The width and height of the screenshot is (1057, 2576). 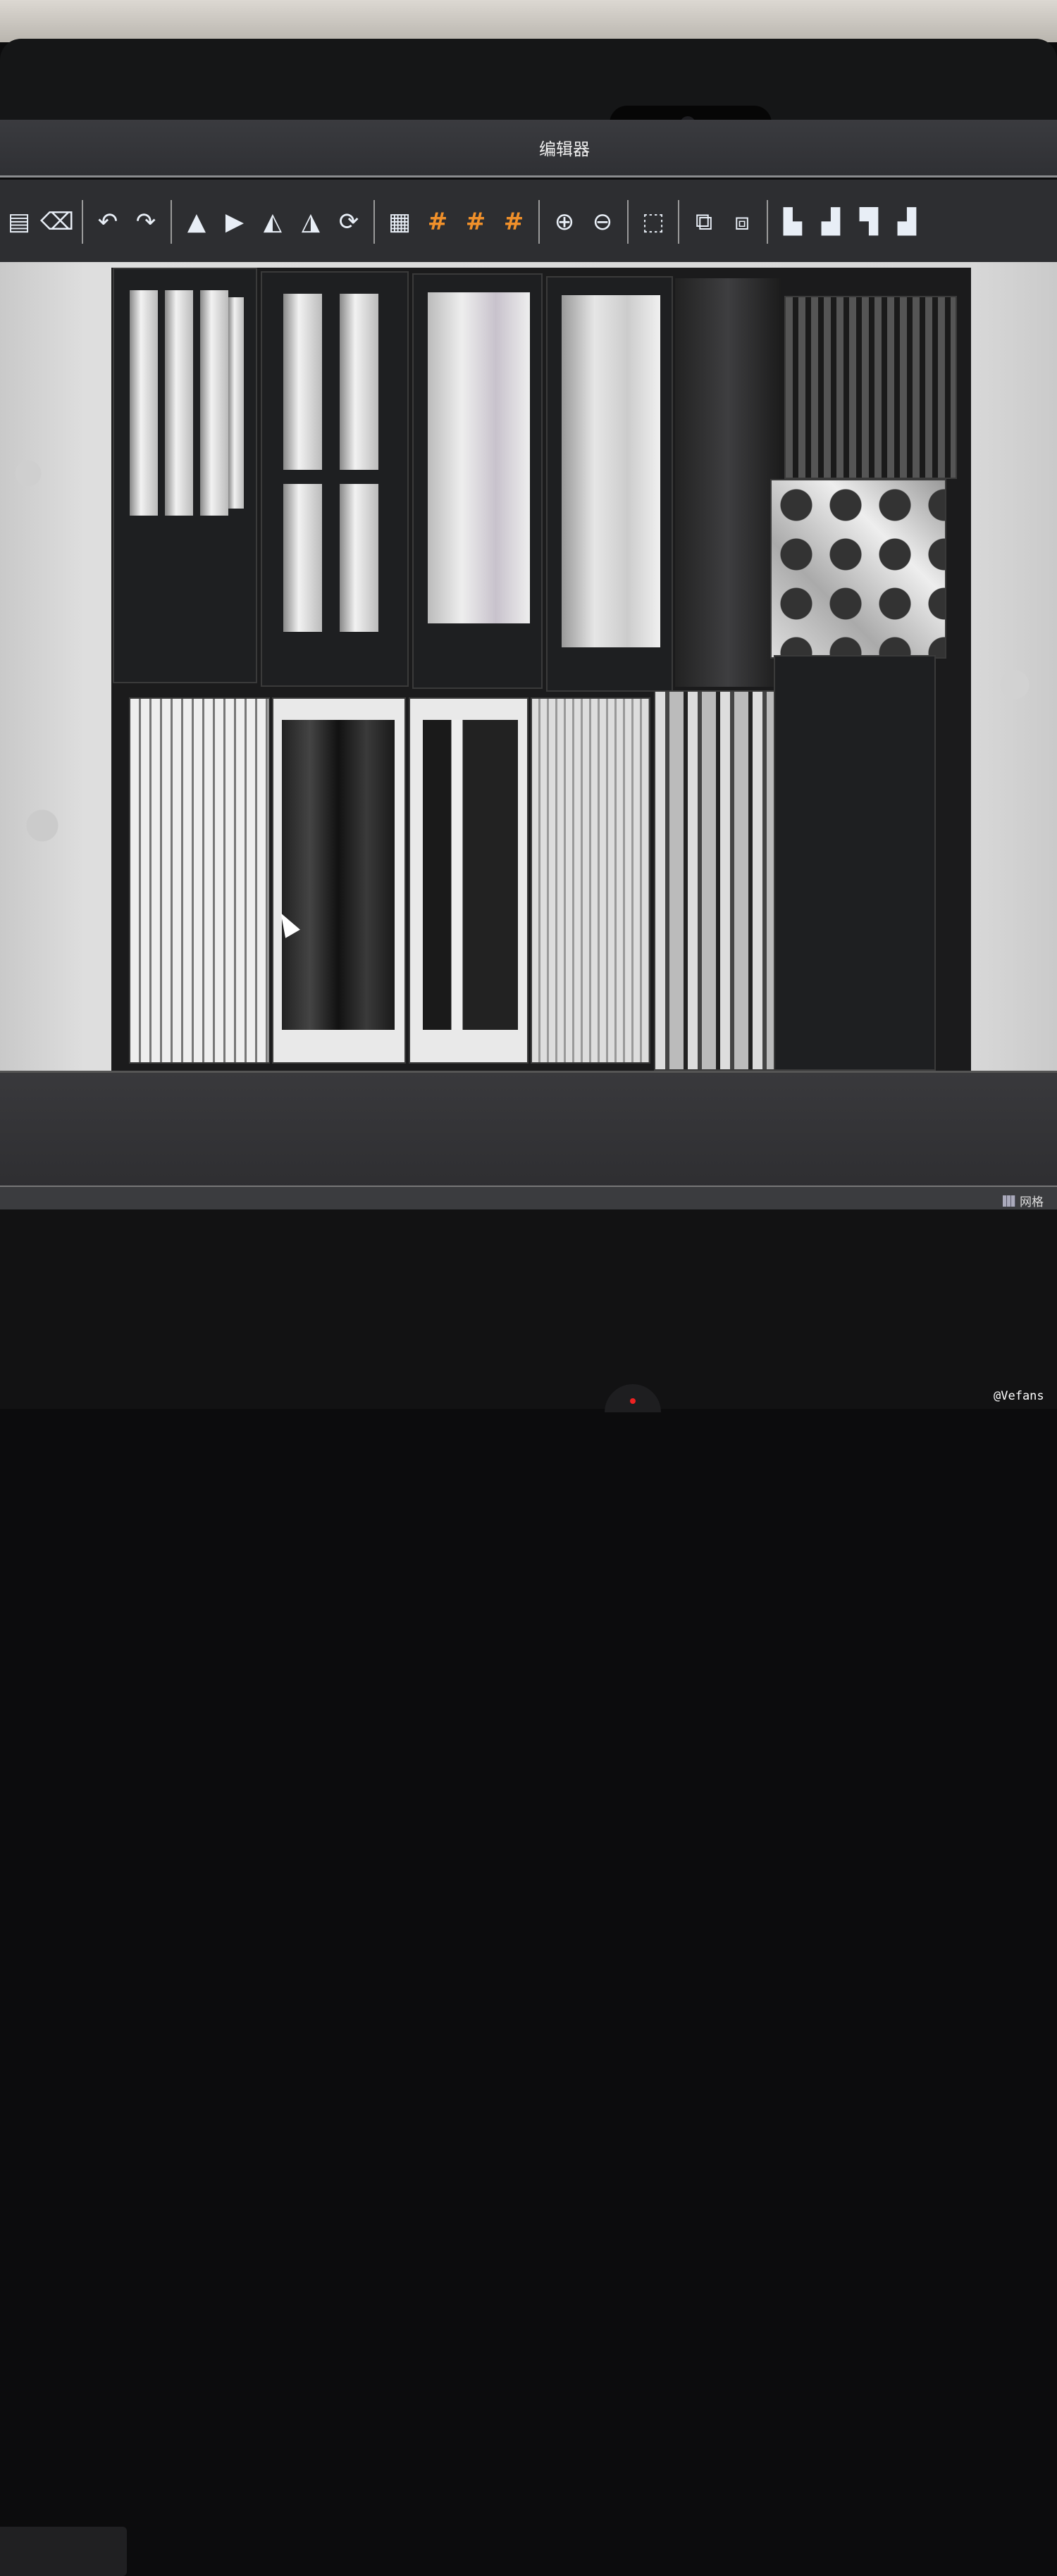 What do you see at coordinates (564, 149) in the screenshot?
I see `window-title: 编辑器` at bounding box center [564, 149].